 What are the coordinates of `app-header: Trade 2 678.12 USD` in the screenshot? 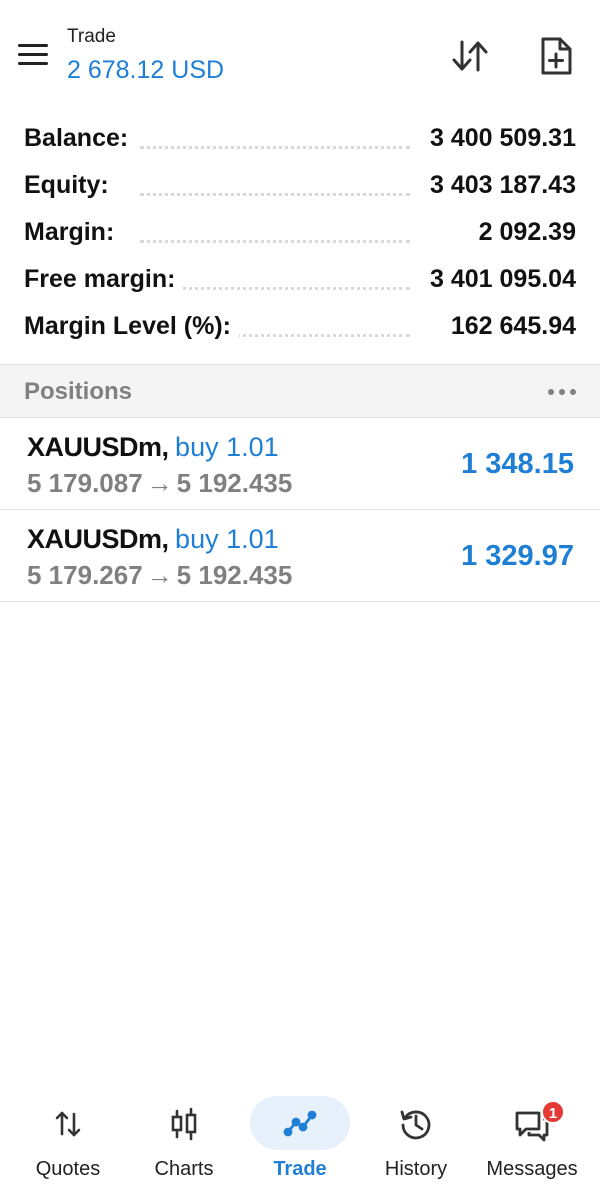 It's located at (300, 54).